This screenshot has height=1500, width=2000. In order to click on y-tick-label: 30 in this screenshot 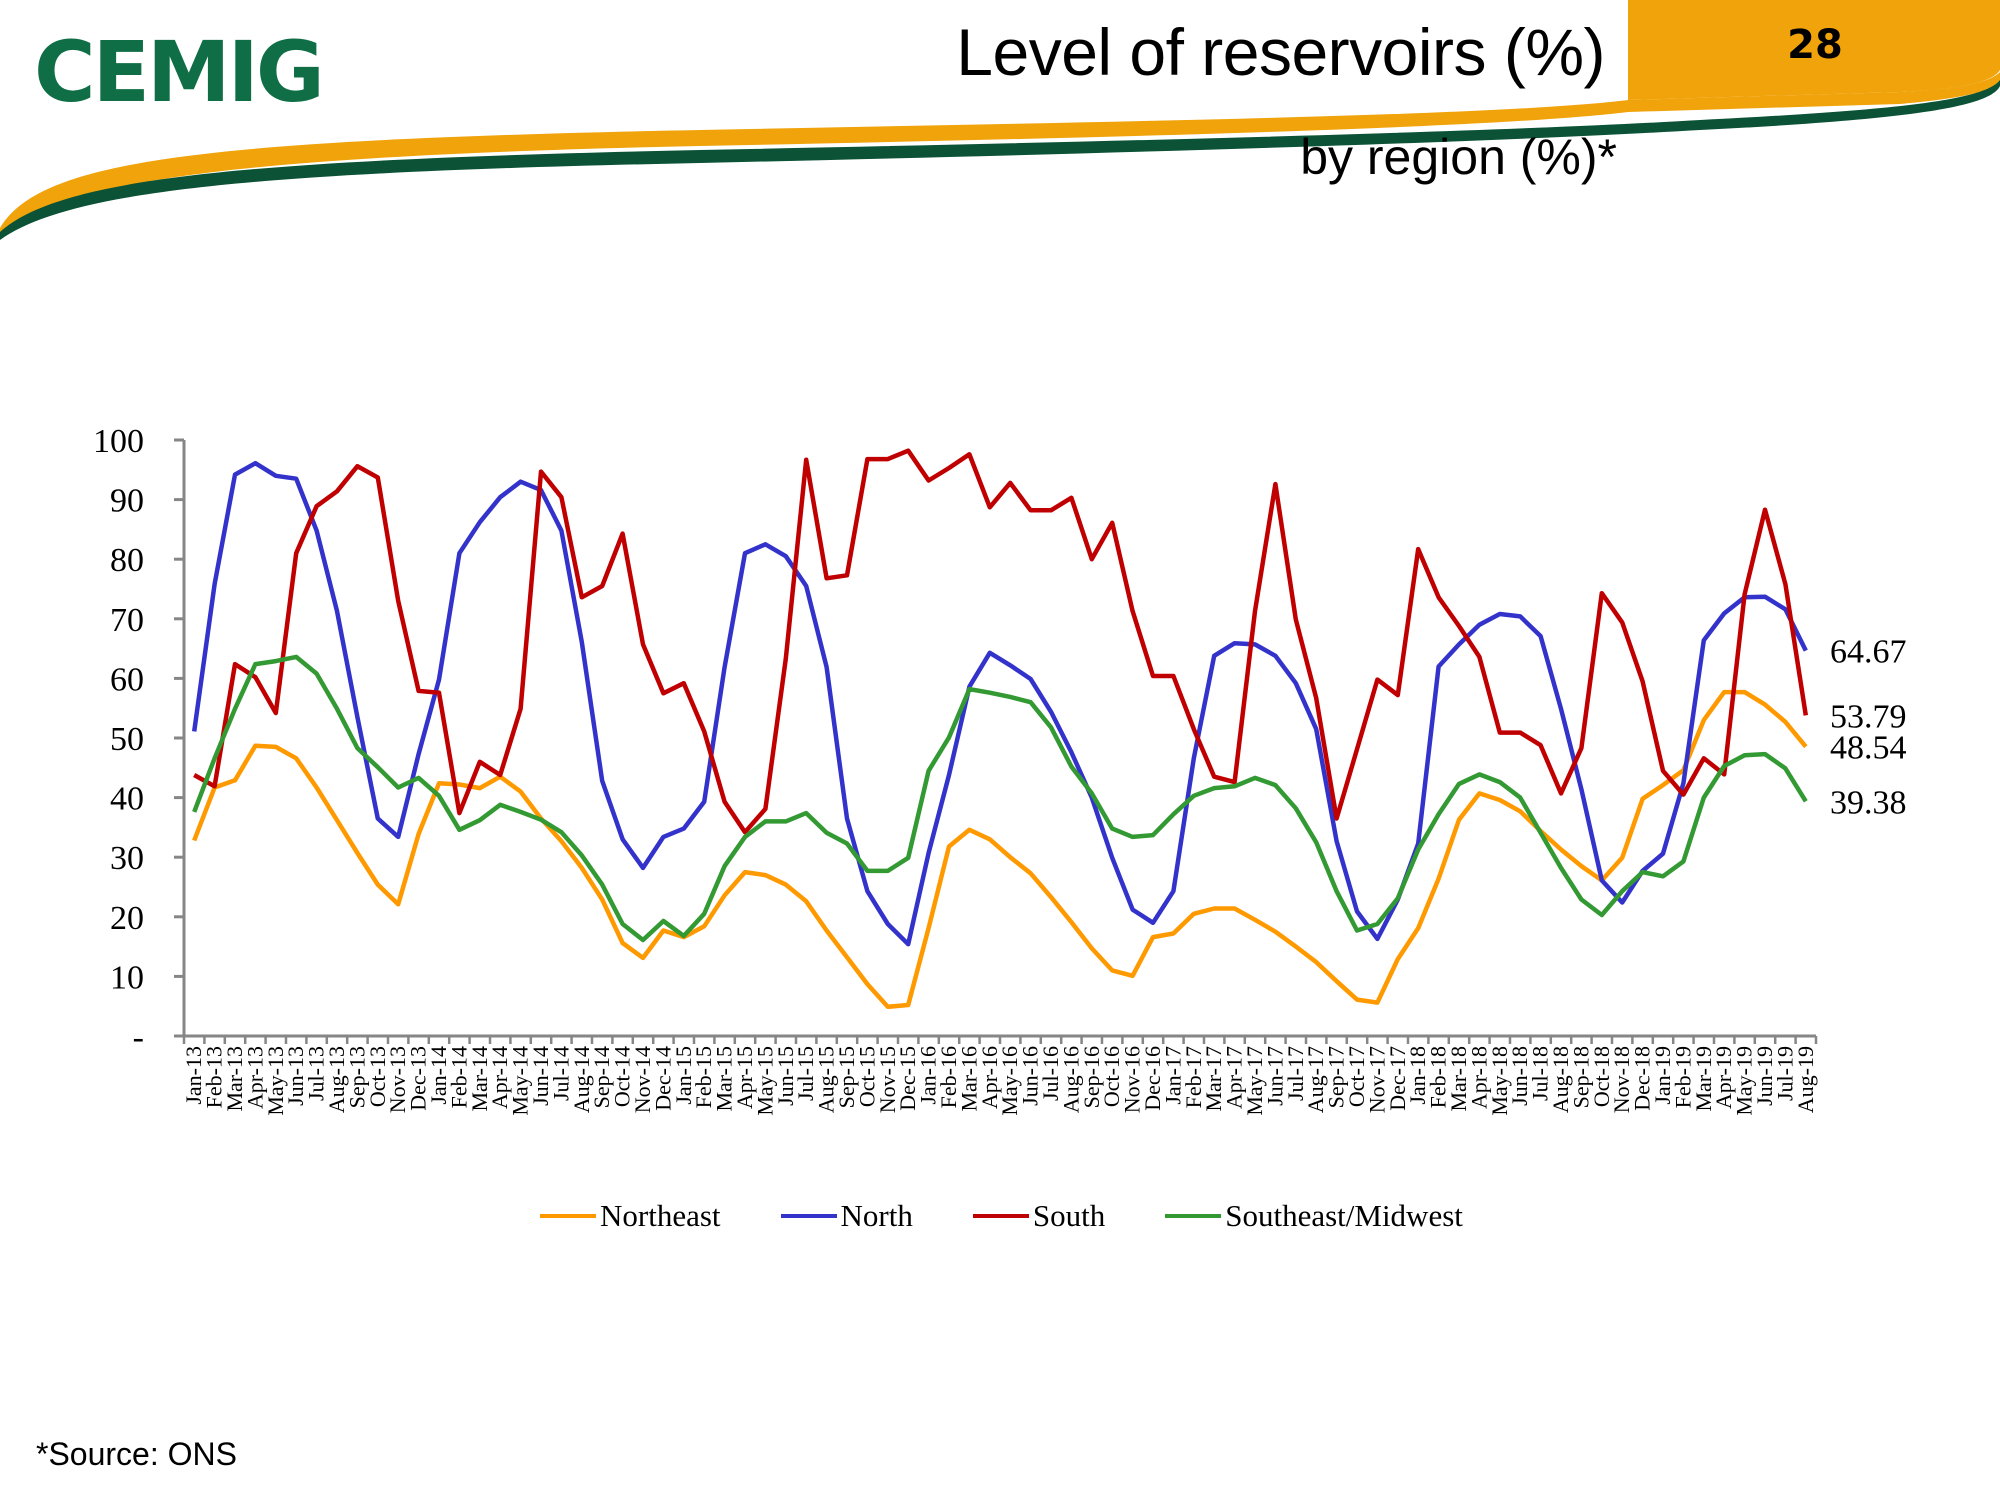, I will do `click(127, 858)`.